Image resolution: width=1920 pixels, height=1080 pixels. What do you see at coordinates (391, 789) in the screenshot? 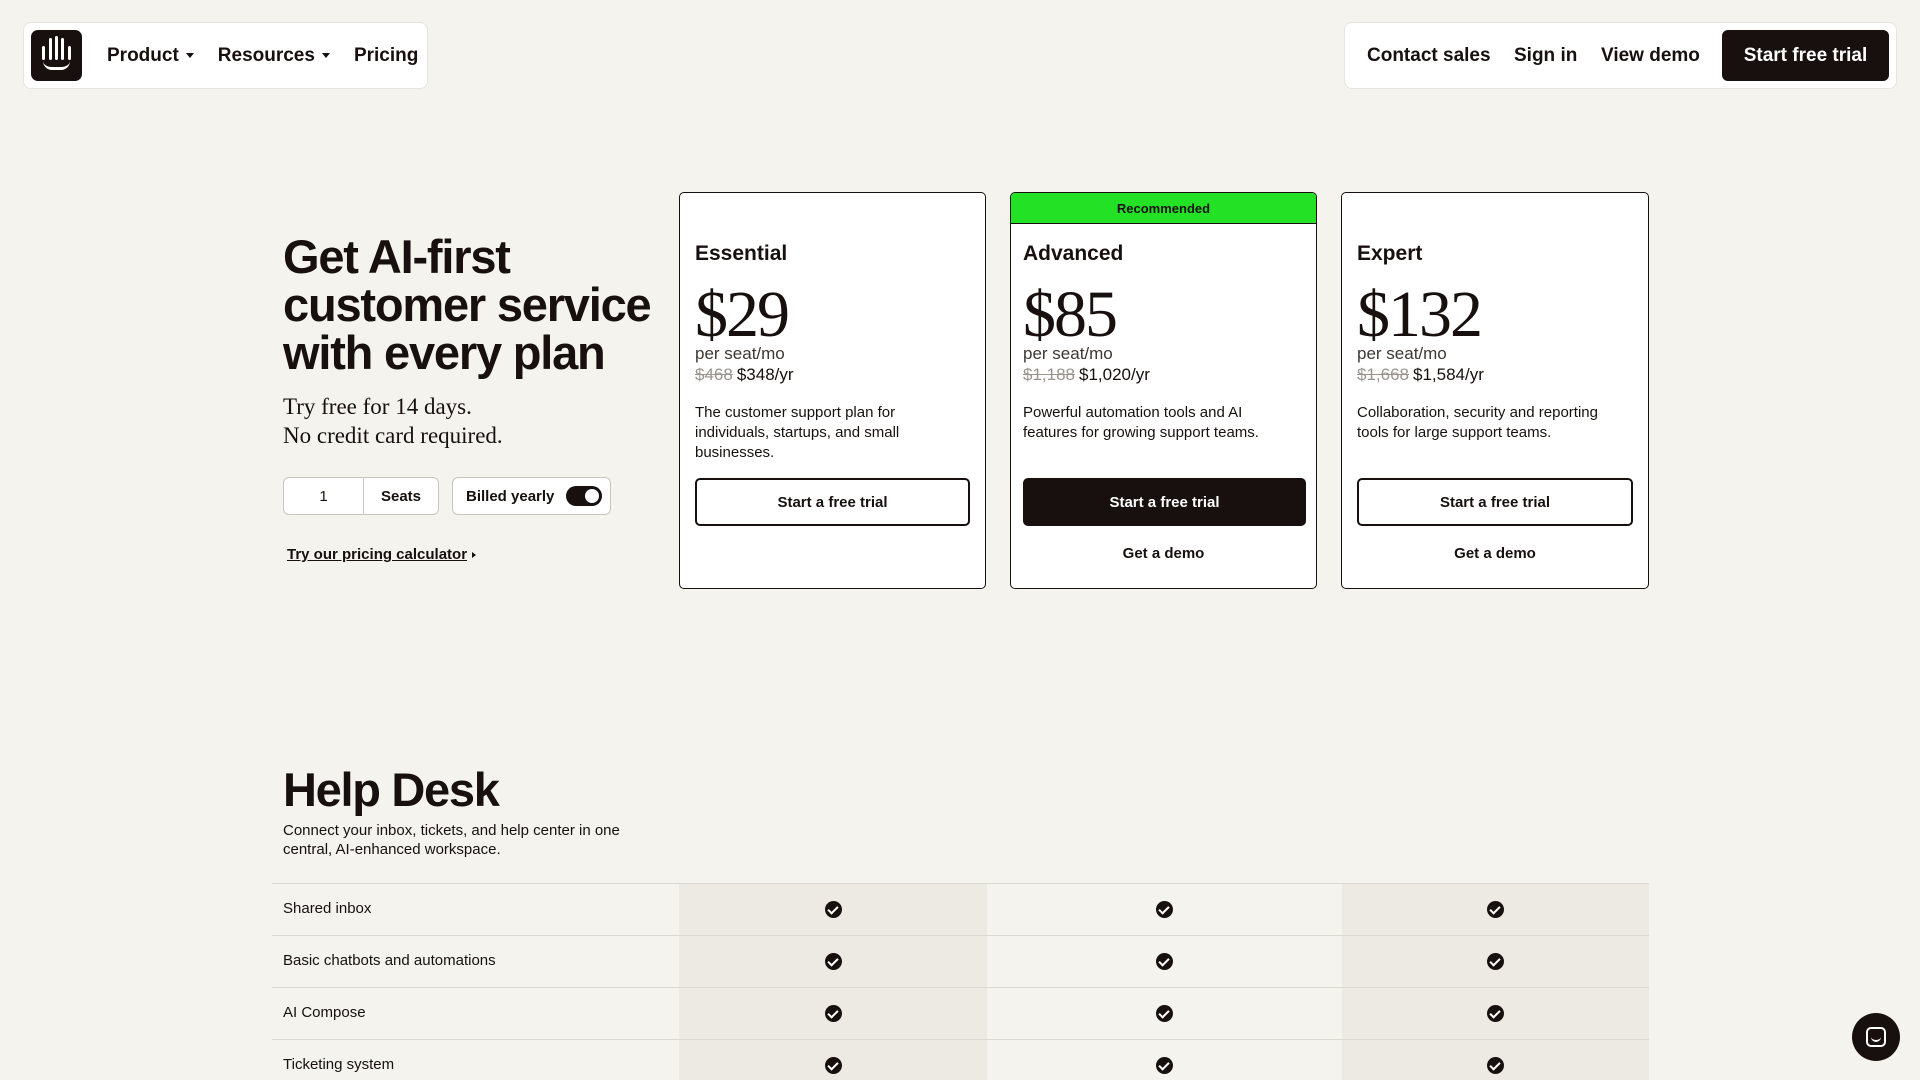
I see `section-title: Help Desk` at bounding box center [391, 789].